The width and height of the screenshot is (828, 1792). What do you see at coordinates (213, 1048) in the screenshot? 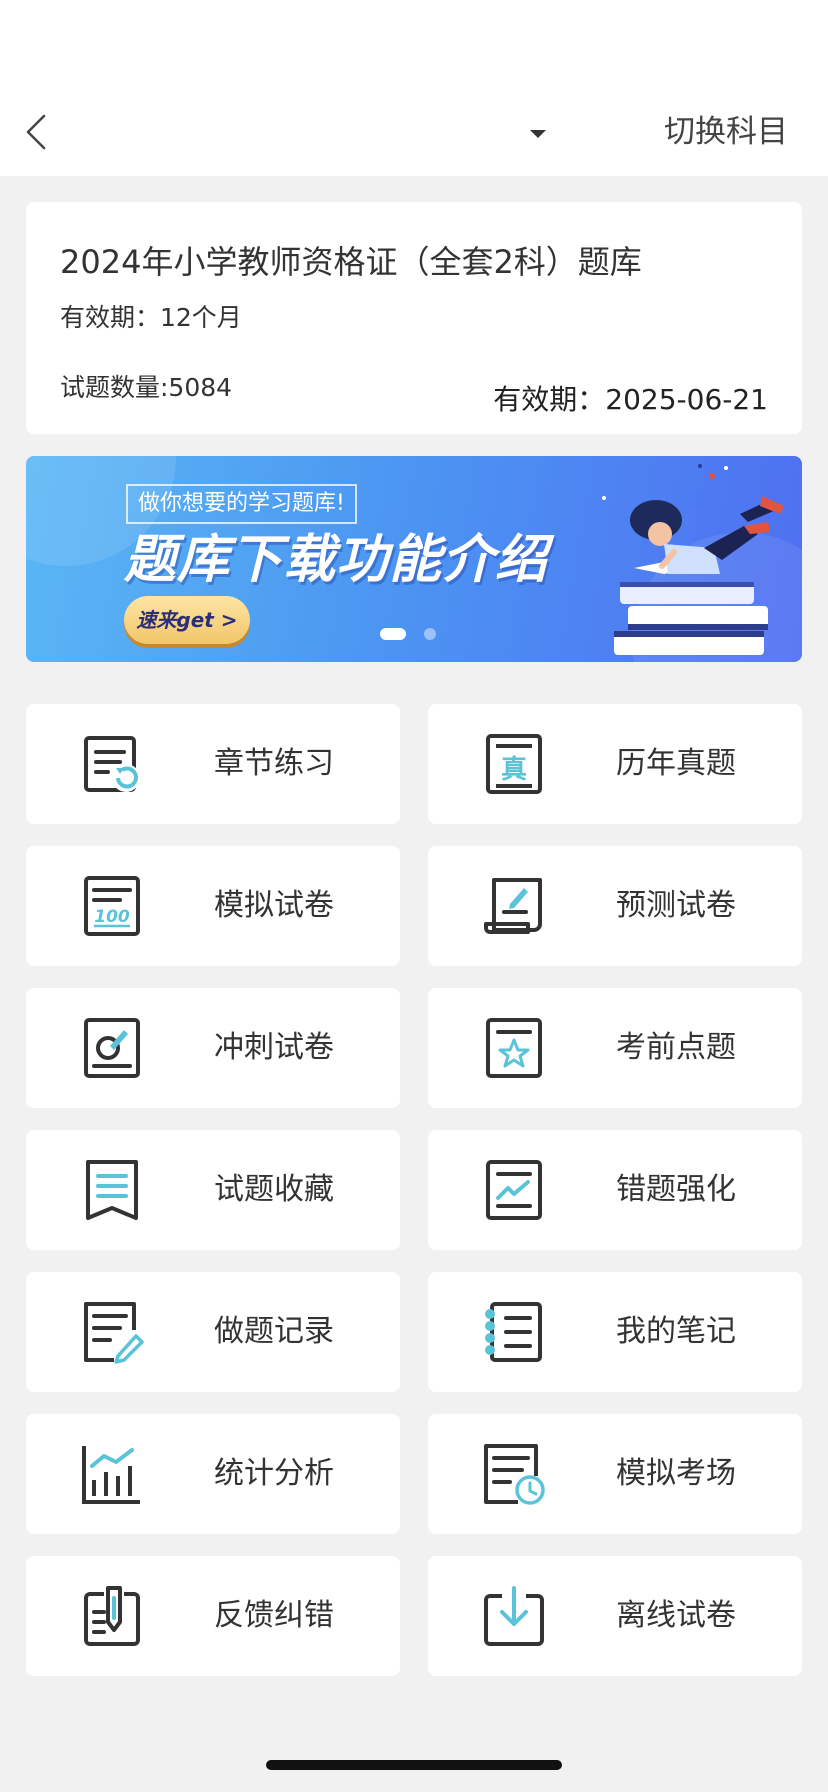
I see `menu-sprint-paper: 冲刺试卷` at bounding box center [213, 1048].